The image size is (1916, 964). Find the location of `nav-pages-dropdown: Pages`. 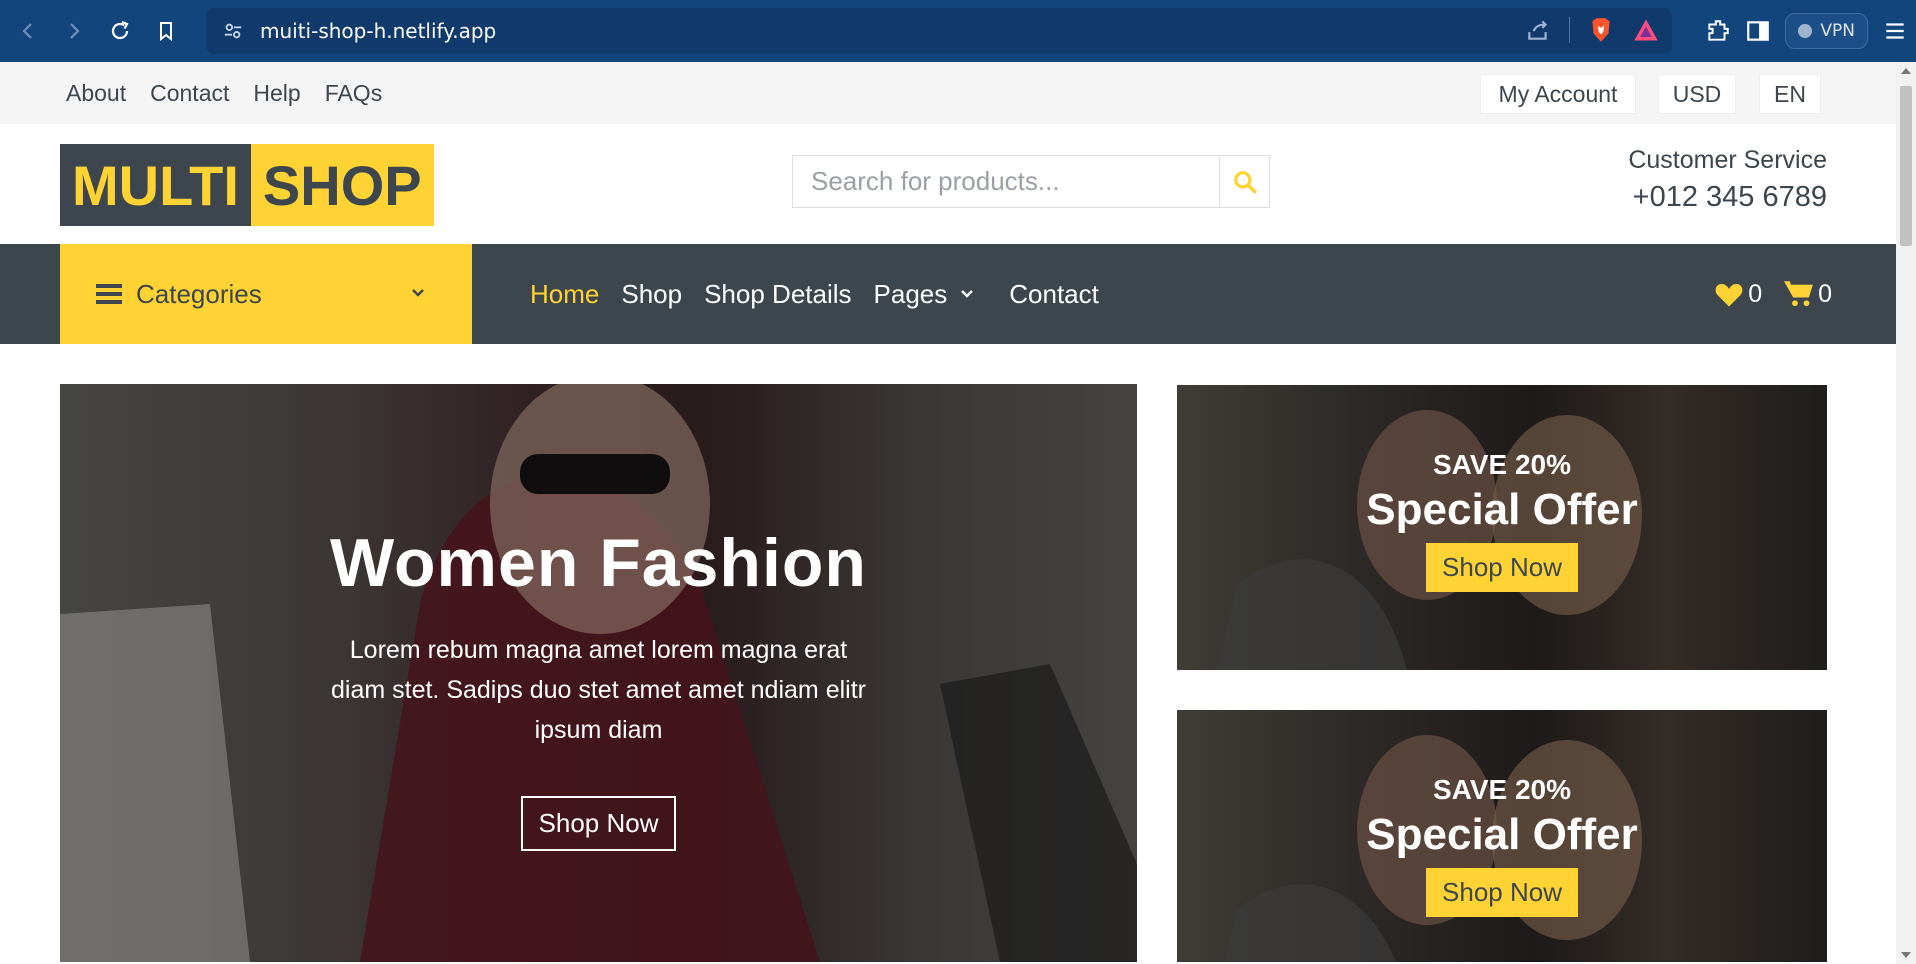

nav-pages-dropdown: Pages is located at coordinates (925, 294).